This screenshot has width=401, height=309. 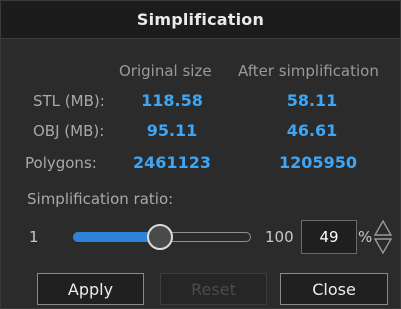 I want to click on stl-original-value: 118.58, so click(x=172, y=100).